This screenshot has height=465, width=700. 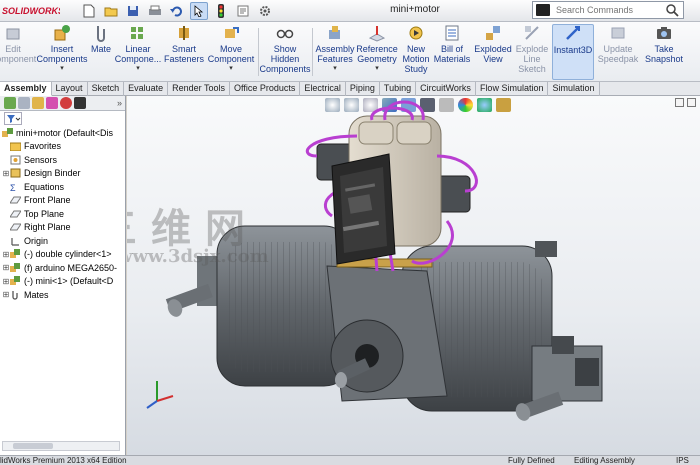 What do you see at coordinates (15, 173) in the screenshot?
I see `design-binder-icon` at bounding box center [15, 173].